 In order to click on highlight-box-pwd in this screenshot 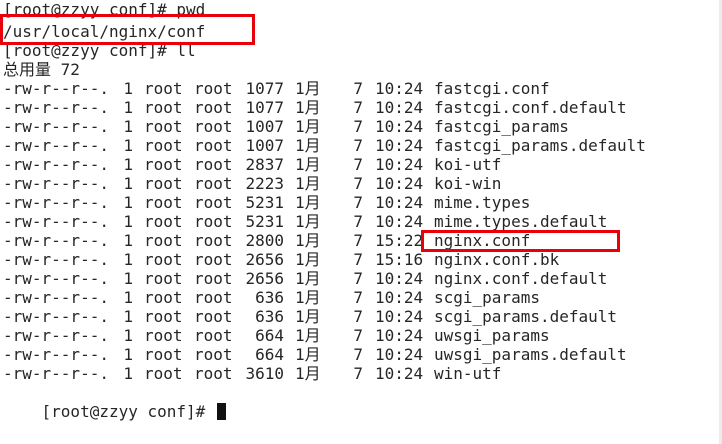, I will do `click(127, 29)`.